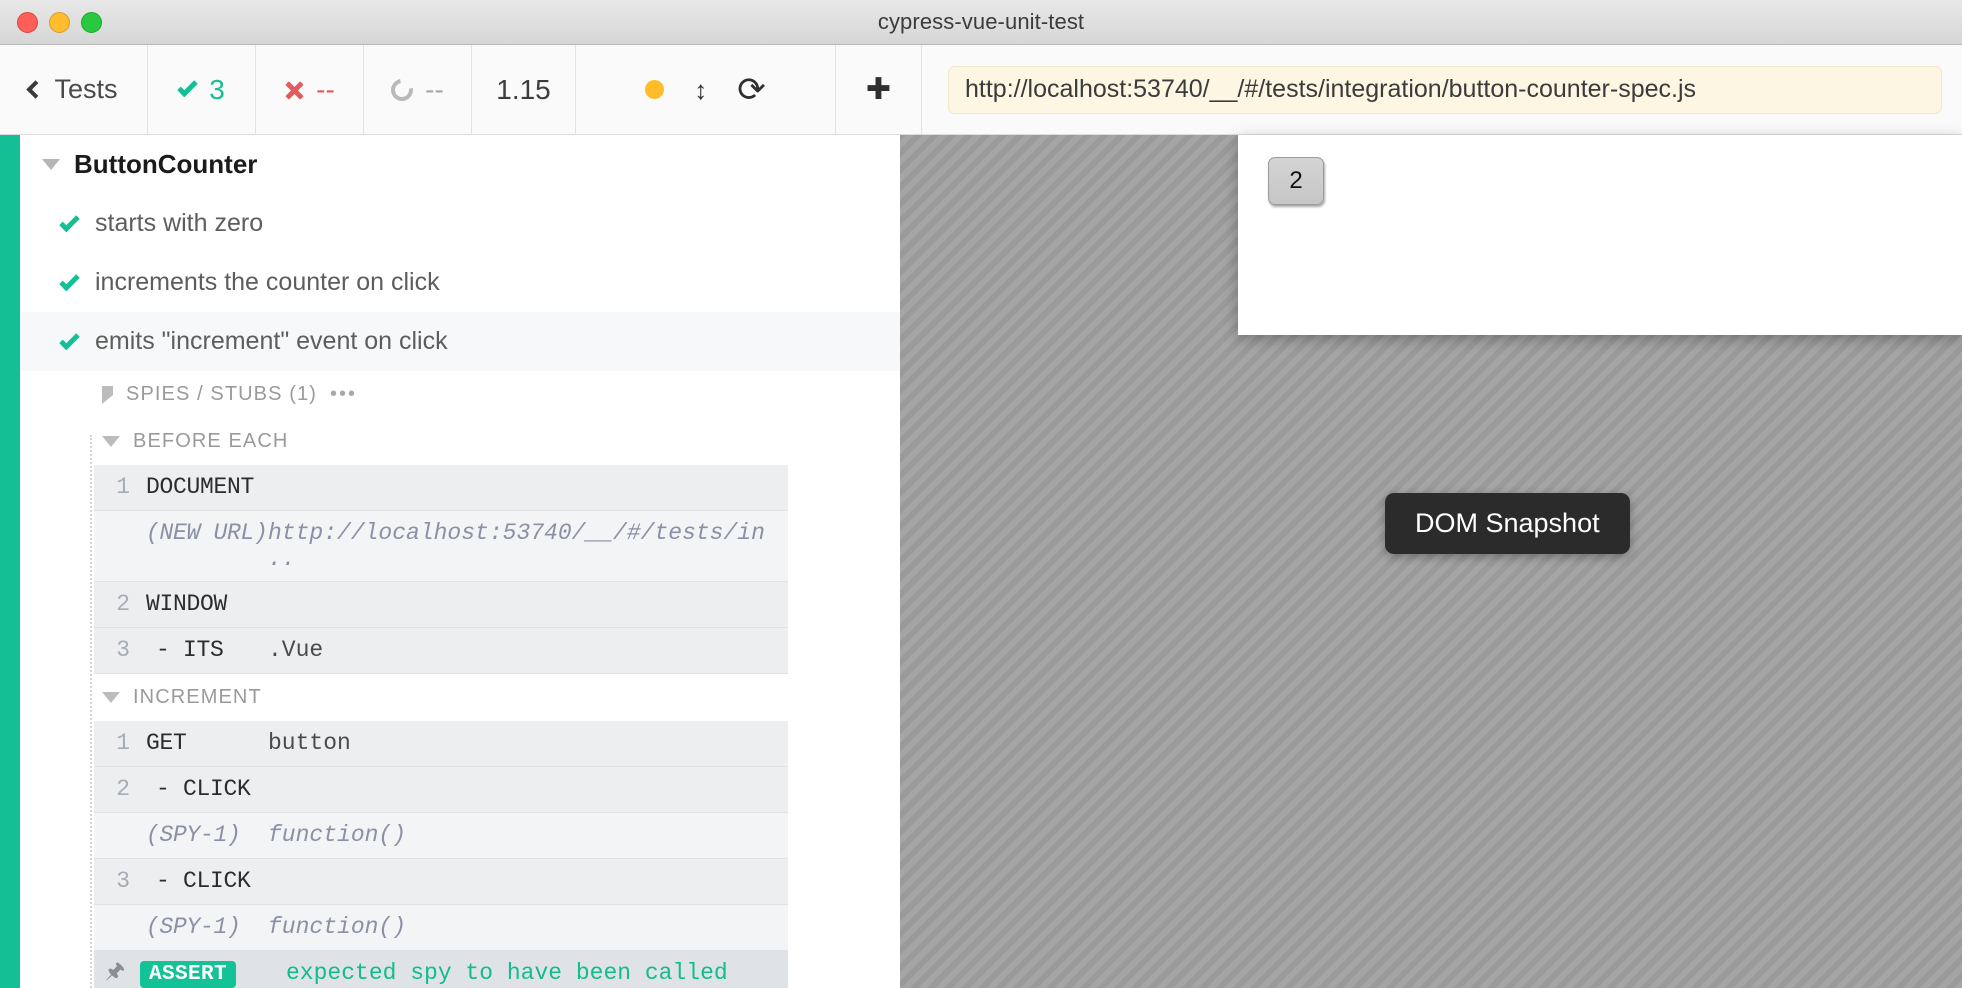  What do you see at coordinates (1600, 235) in the screenshot?
I see `application-under-test-frame: 2` at bounding box center [1600, 235].